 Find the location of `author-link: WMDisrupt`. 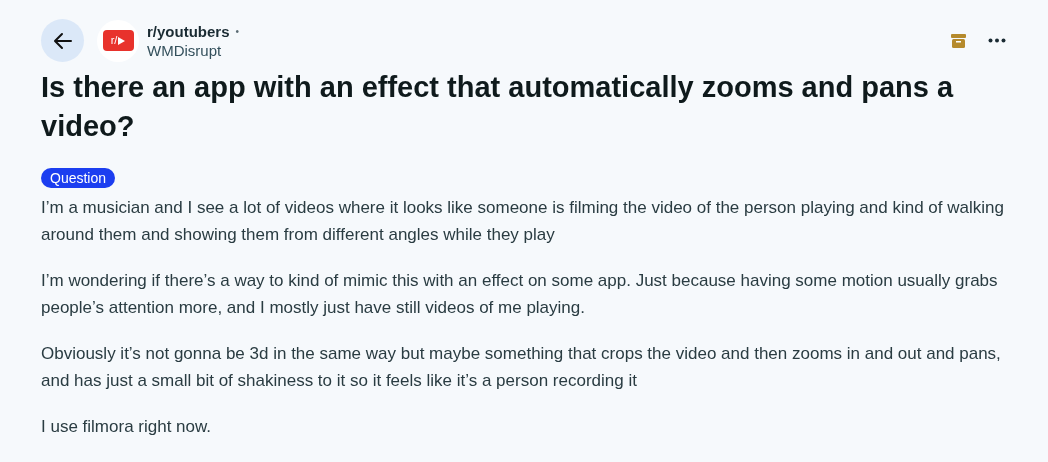

author-link: WMDisrupt is located at coordinates (193, 50).